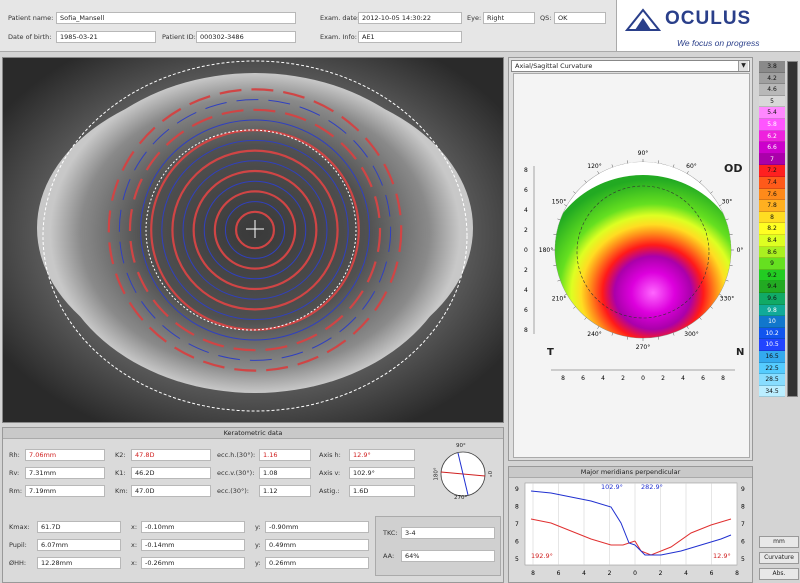 The width and height of the screenshot is (800, 583). What do you see at coordinates (652, 487) in the screenshot?
I see `meridian-red-top-label: 282.9°` at bounding box center [652, 487].